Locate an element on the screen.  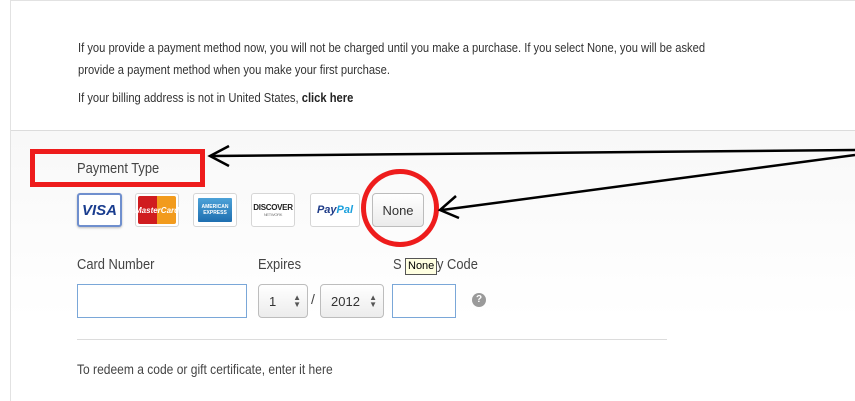
credit-card-amex-icon: AMERICAN EXPRESS is located at coordinates (215, 210).